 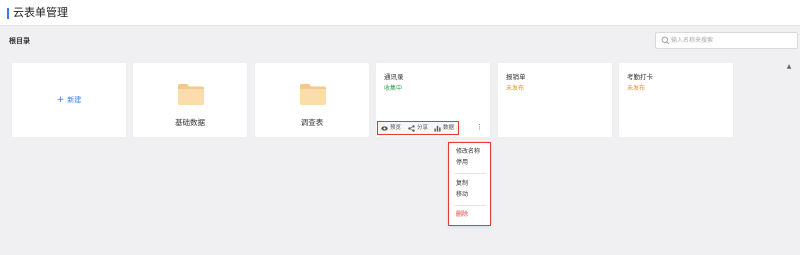 I want to click on form-name: 考勤打卡, so click(x=640, y=77).